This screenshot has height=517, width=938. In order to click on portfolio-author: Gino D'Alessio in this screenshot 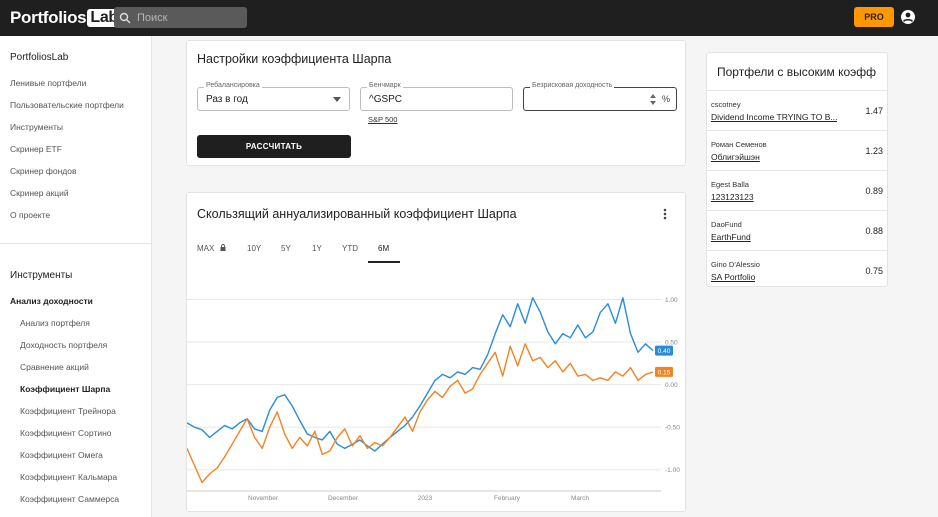, I will do `click(735, 264)`.